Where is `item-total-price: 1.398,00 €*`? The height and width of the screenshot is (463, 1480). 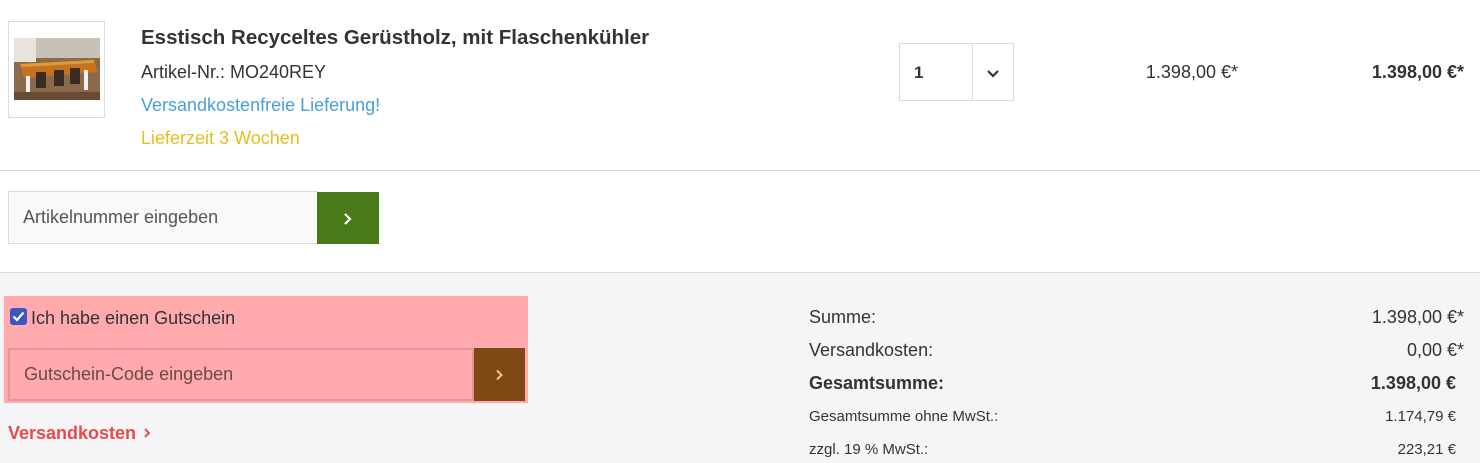 item-total-price: 1.398,00 €* is located at coordinates (1417, 72).